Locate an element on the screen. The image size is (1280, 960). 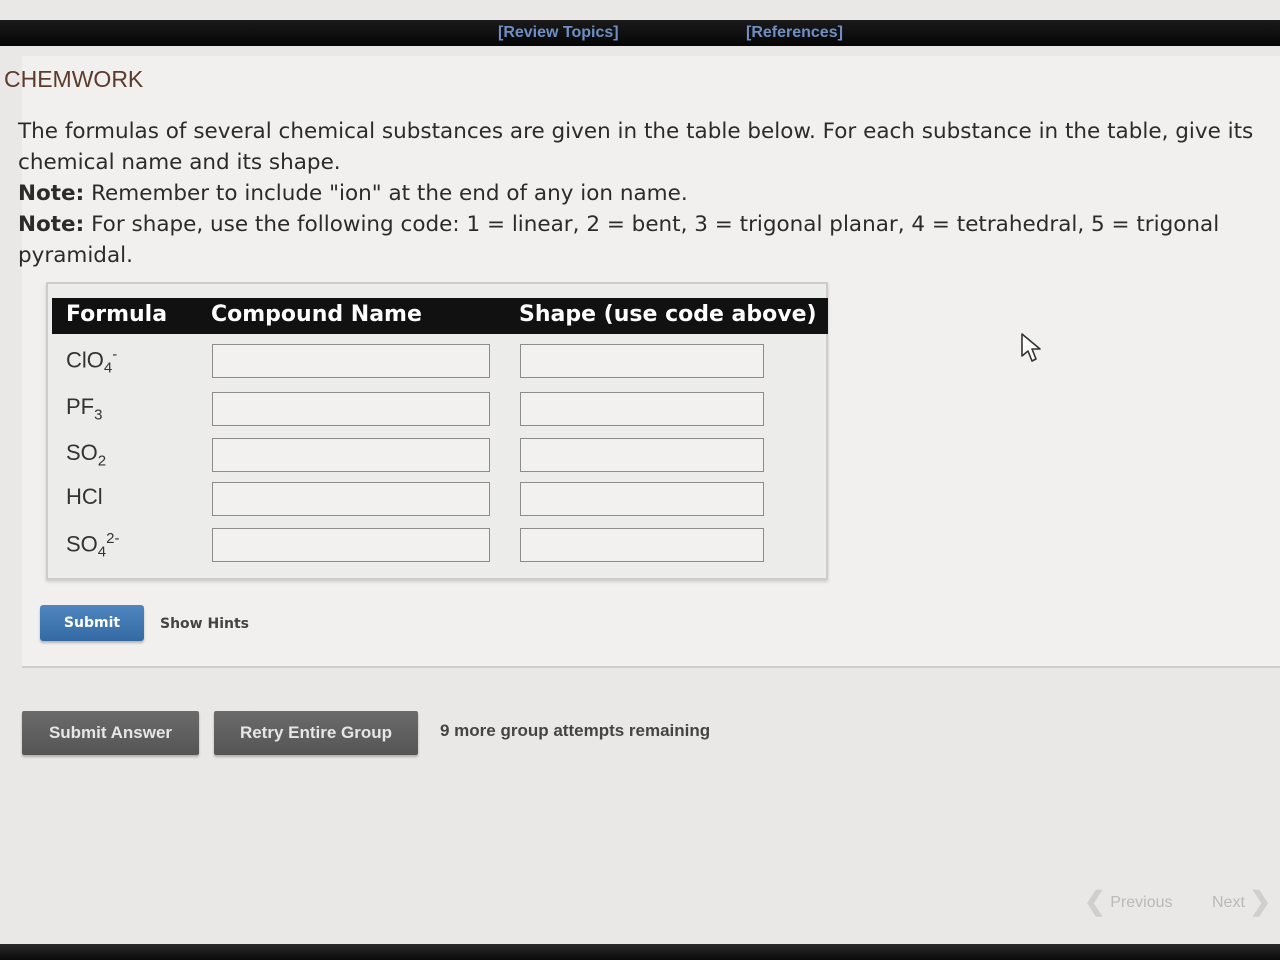
formula-base: HCl is located at coordinates (84, 496).